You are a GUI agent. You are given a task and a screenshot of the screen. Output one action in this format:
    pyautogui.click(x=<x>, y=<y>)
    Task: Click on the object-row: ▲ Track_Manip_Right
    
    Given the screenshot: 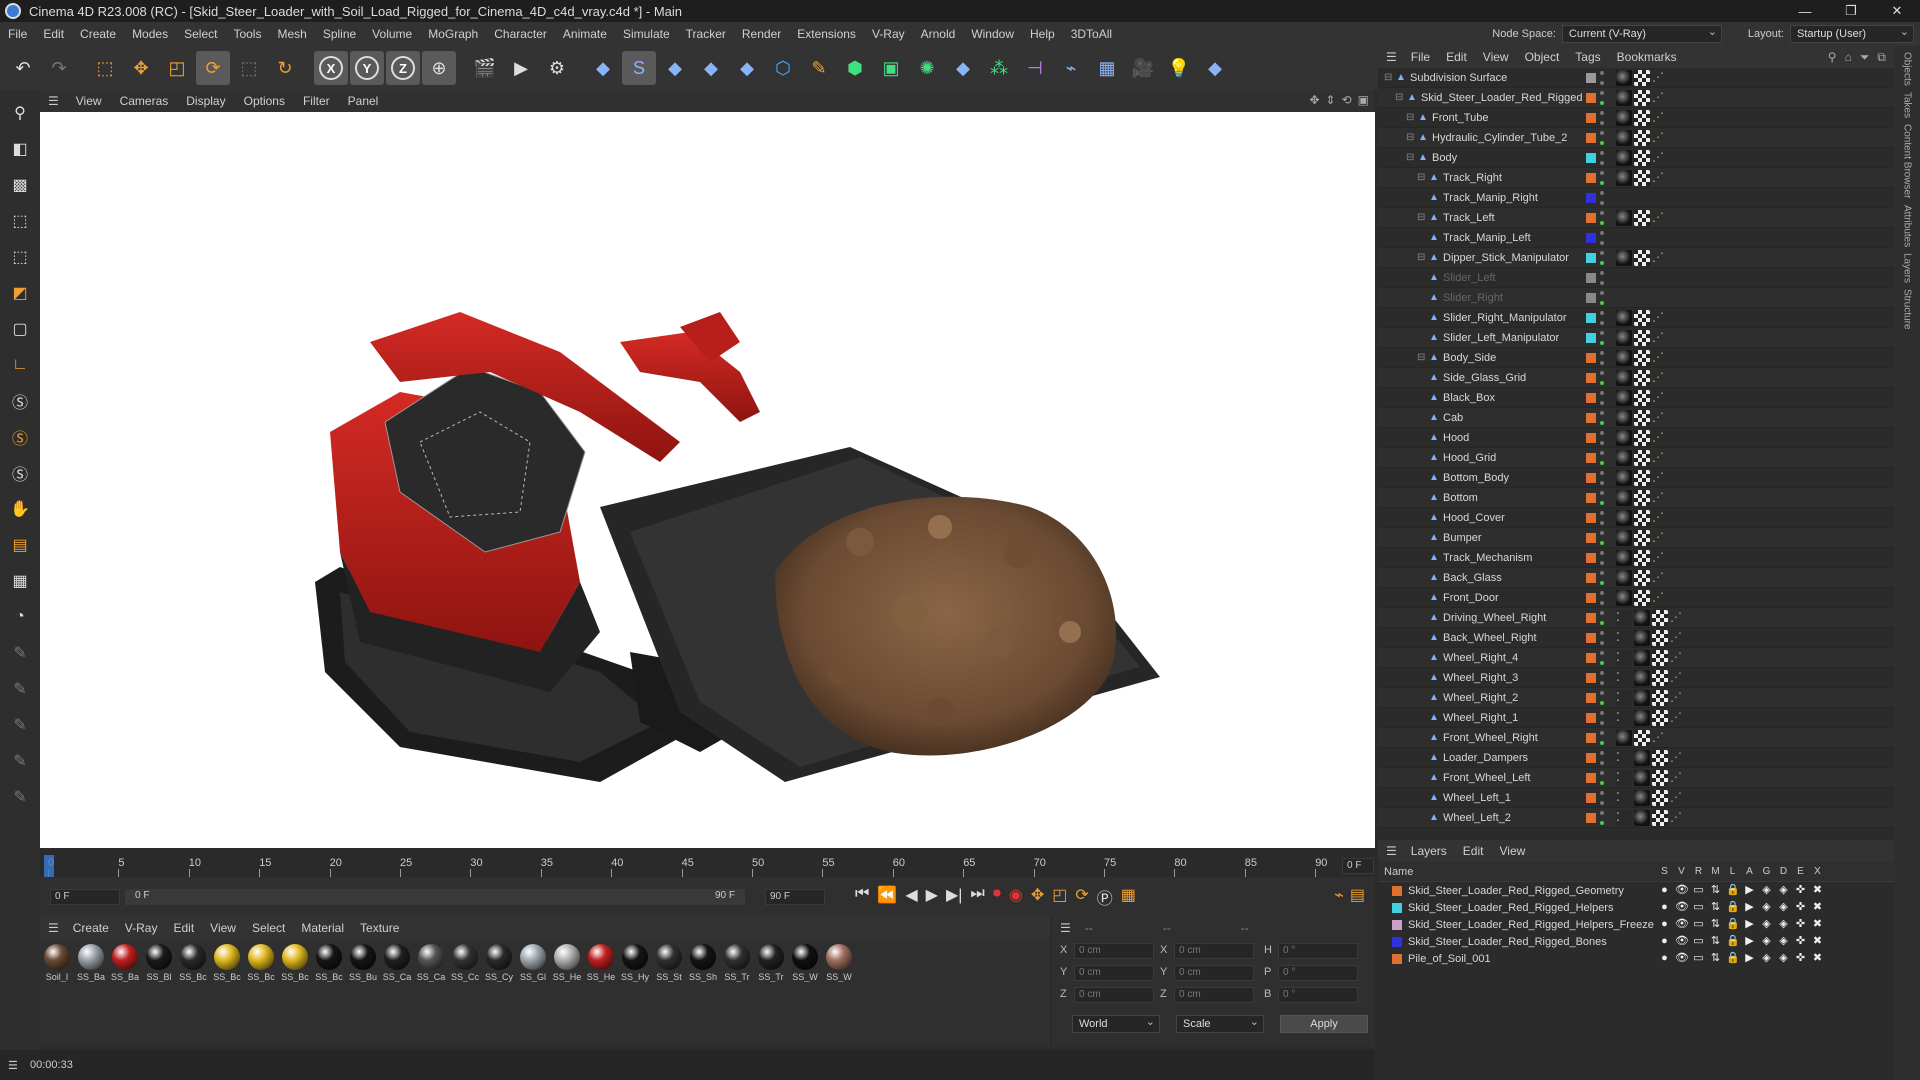 What is the action you would take?
    pyautogui.click(x=1636, y=198)
    